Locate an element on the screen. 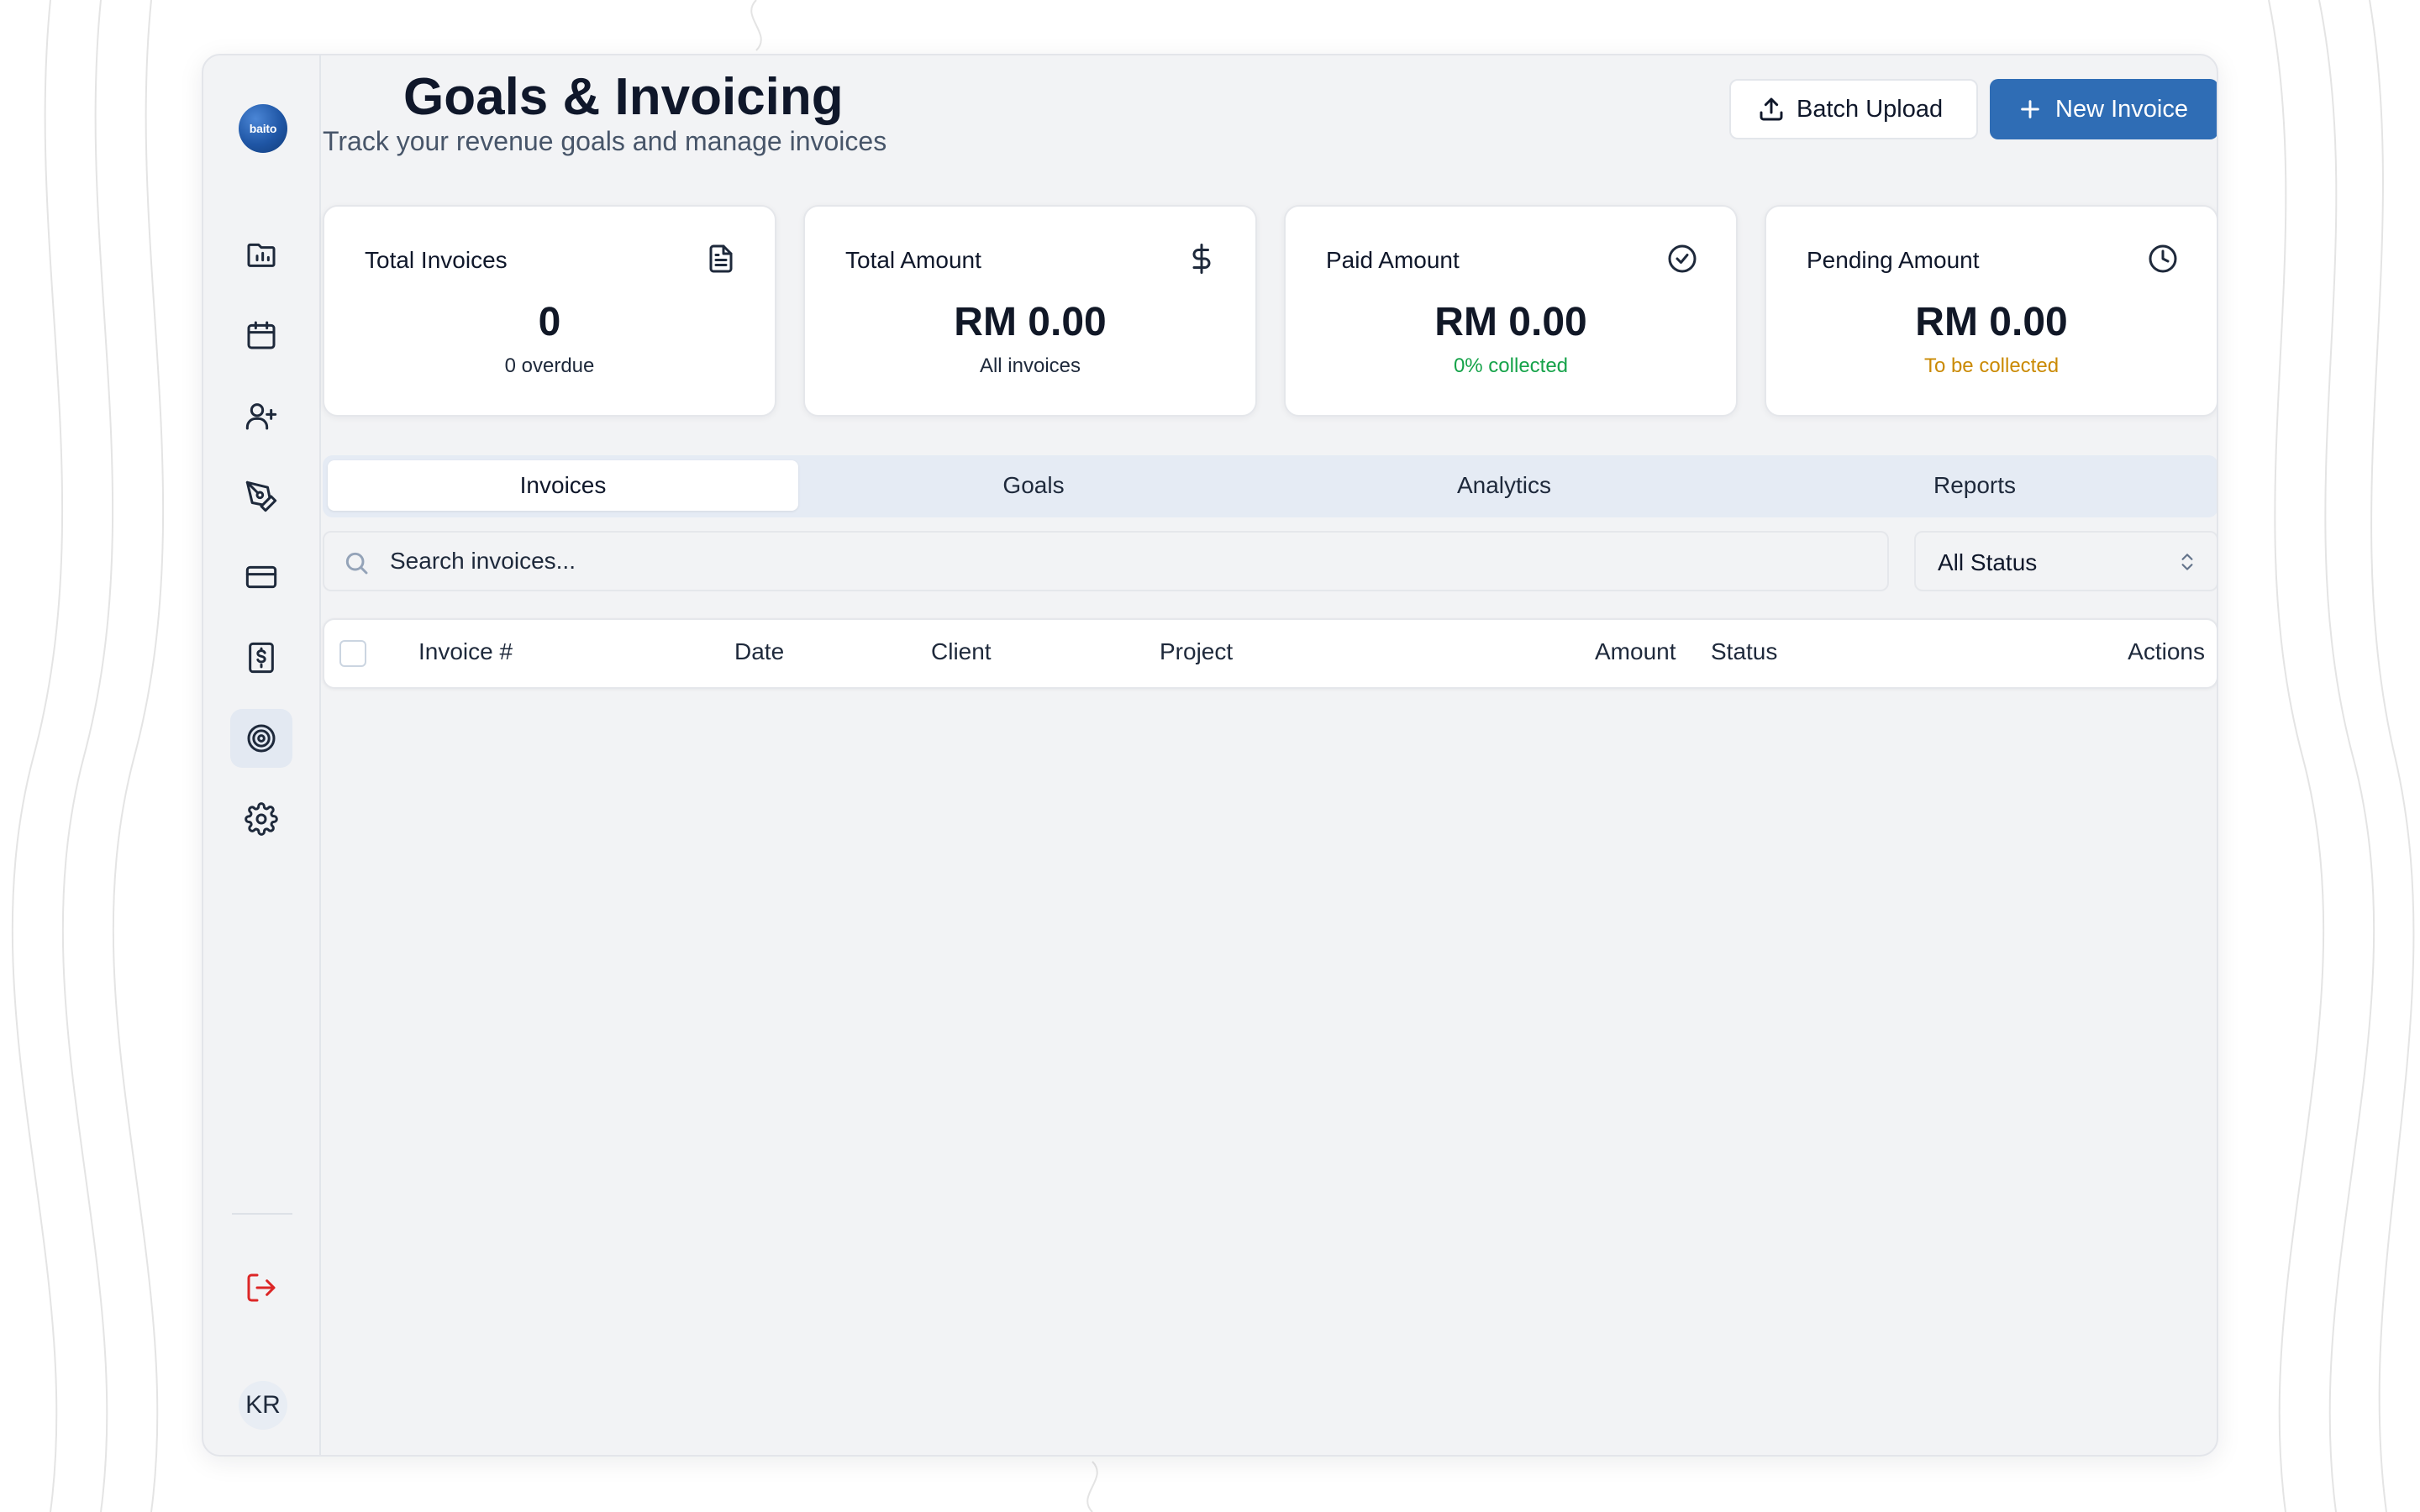  column-header-date: Date is located at coordinates (759, 651).